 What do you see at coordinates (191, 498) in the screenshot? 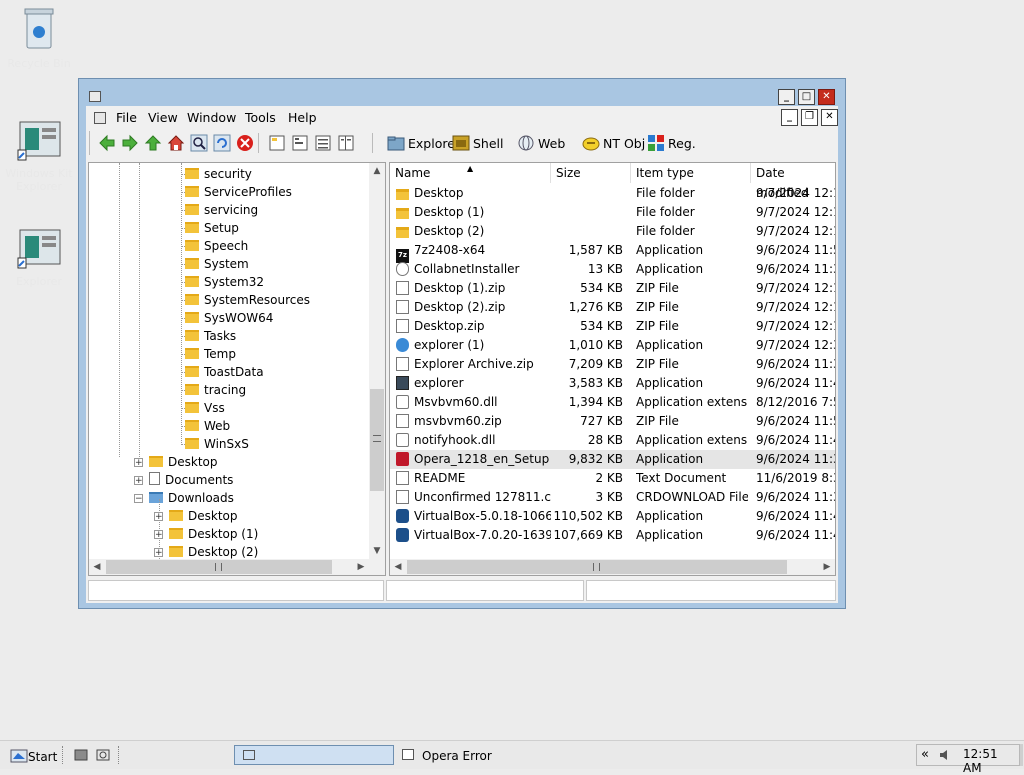
I see `tree-root-item: Downloads` at bounding box center [191, 498].